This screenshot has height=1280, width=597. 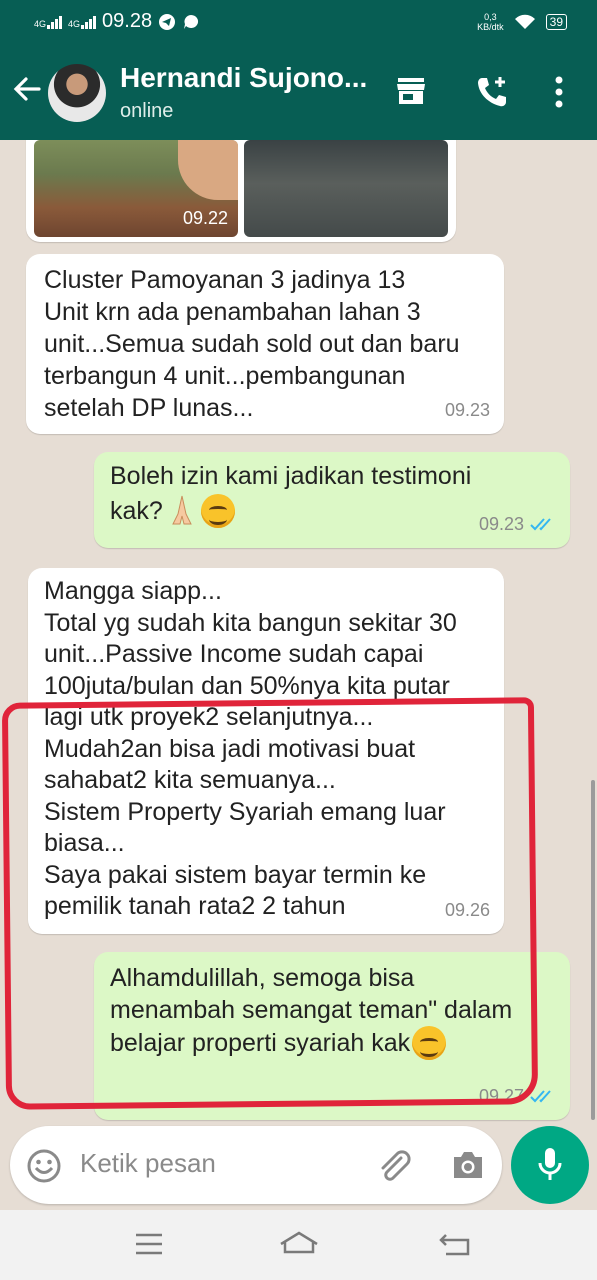 What do you see at coordinates (467, 910) in the screenshot?
I see `message-time: 09.26` at bounding box center [467, 910].